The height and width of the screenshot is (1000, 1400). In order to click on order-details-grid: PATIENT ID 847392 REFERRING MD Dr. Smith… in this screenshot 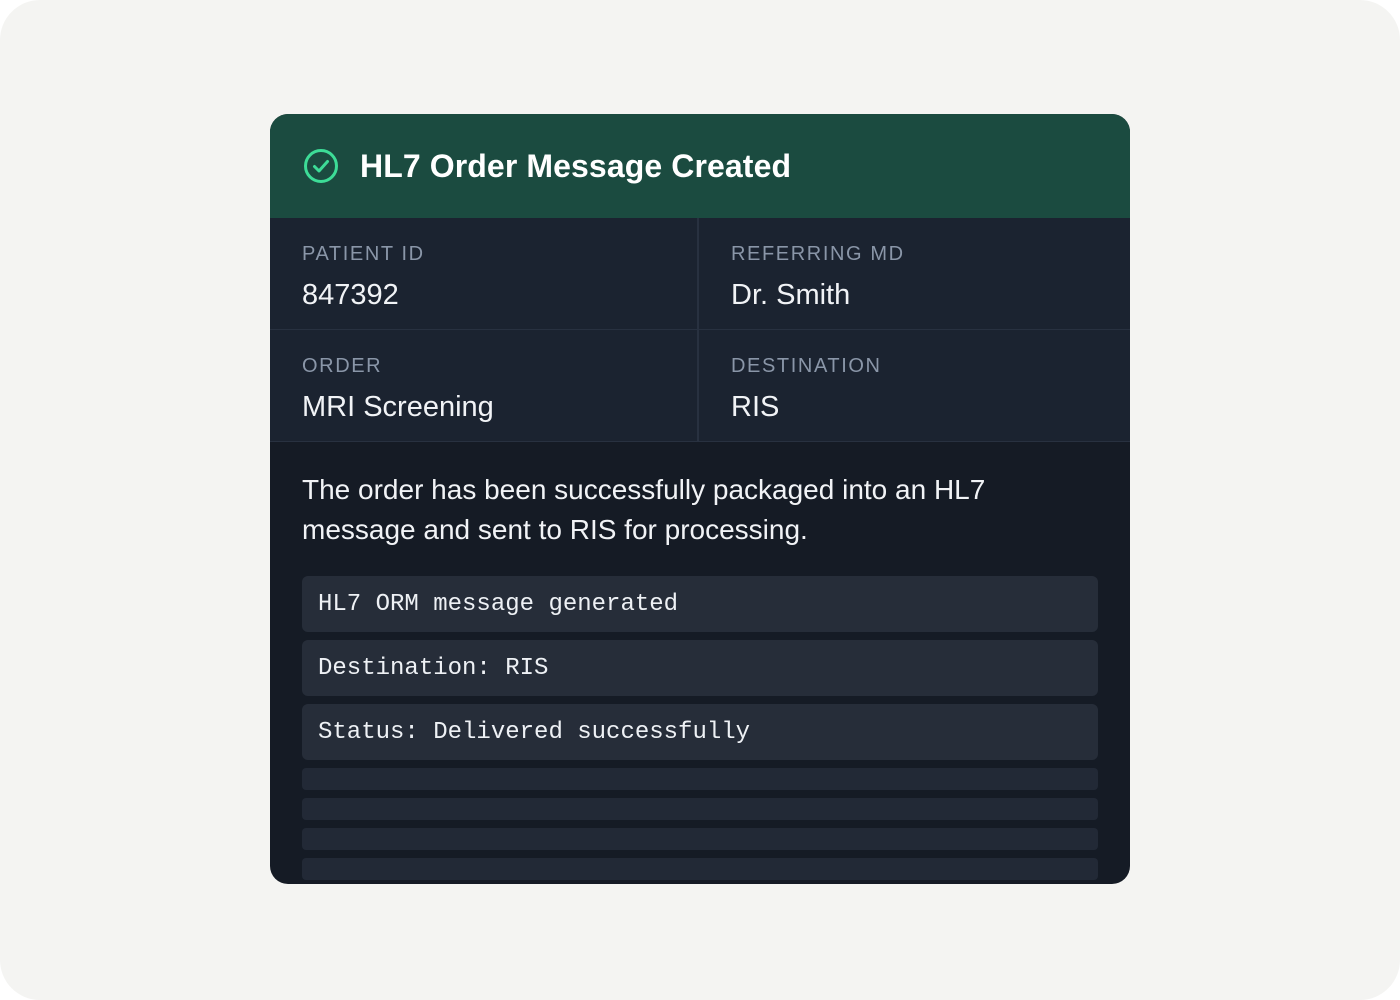, I will do `click(700, 330)`.